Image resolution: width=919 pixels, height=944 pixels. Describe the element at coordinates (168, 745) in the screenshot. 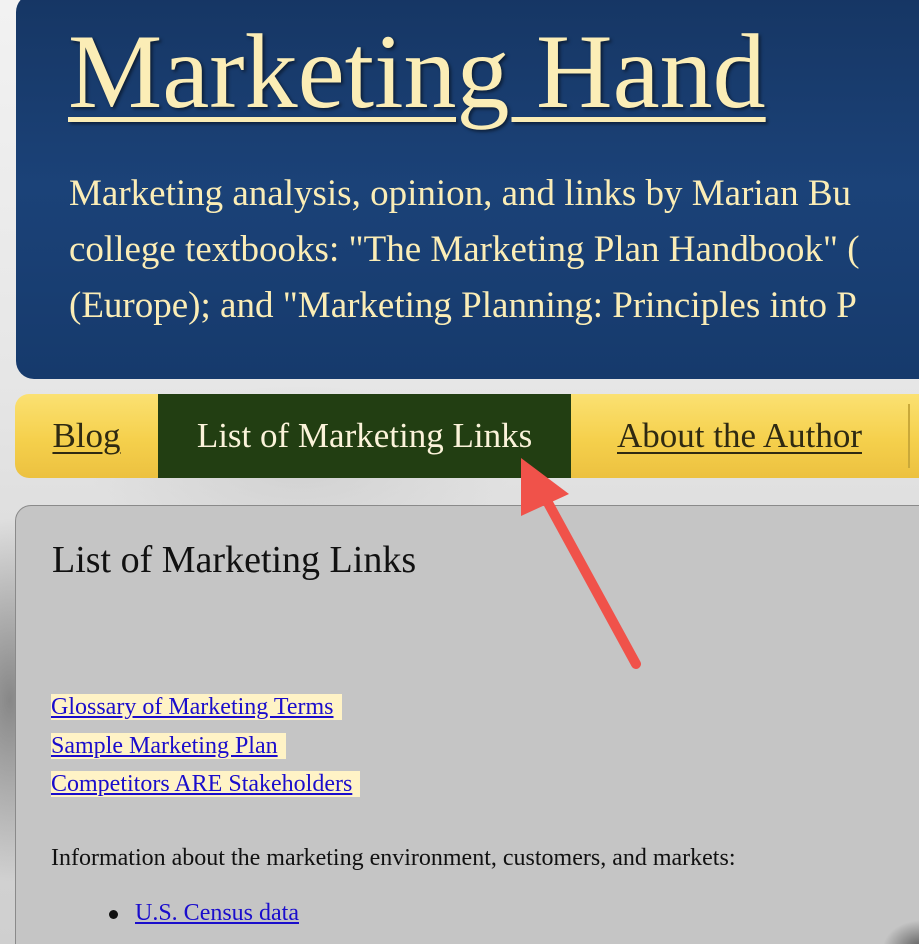

I see `sample-plan-link: Sample Marketing Plan` at that location.